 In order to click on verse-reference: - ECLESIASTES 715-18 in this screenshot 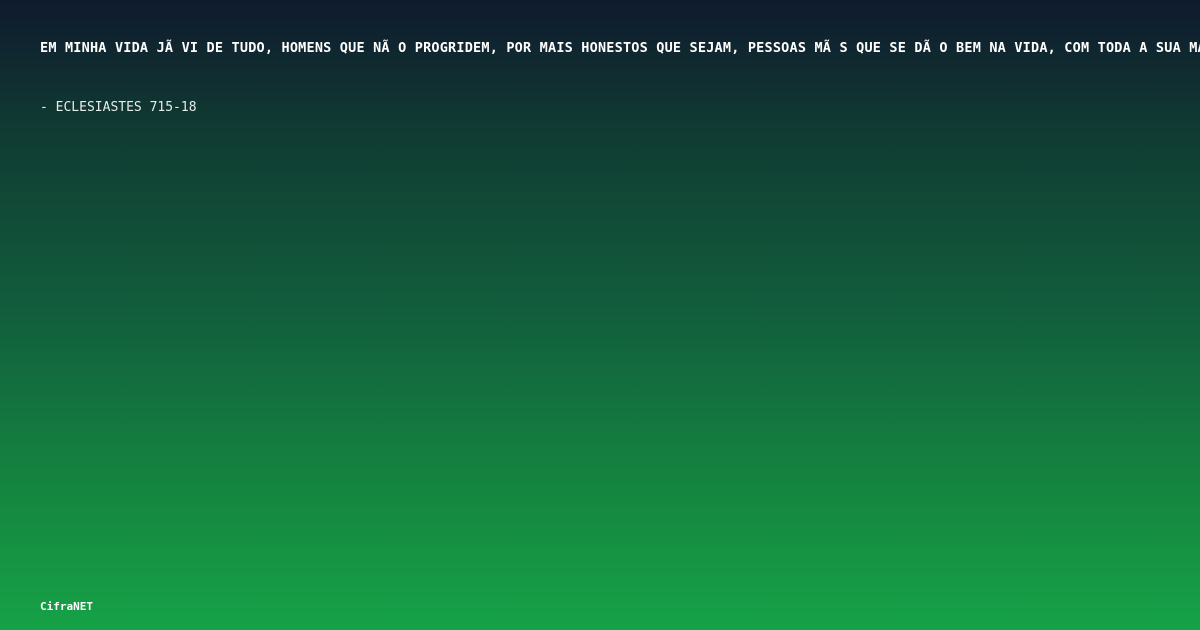, I will do `click(118, 107)`.